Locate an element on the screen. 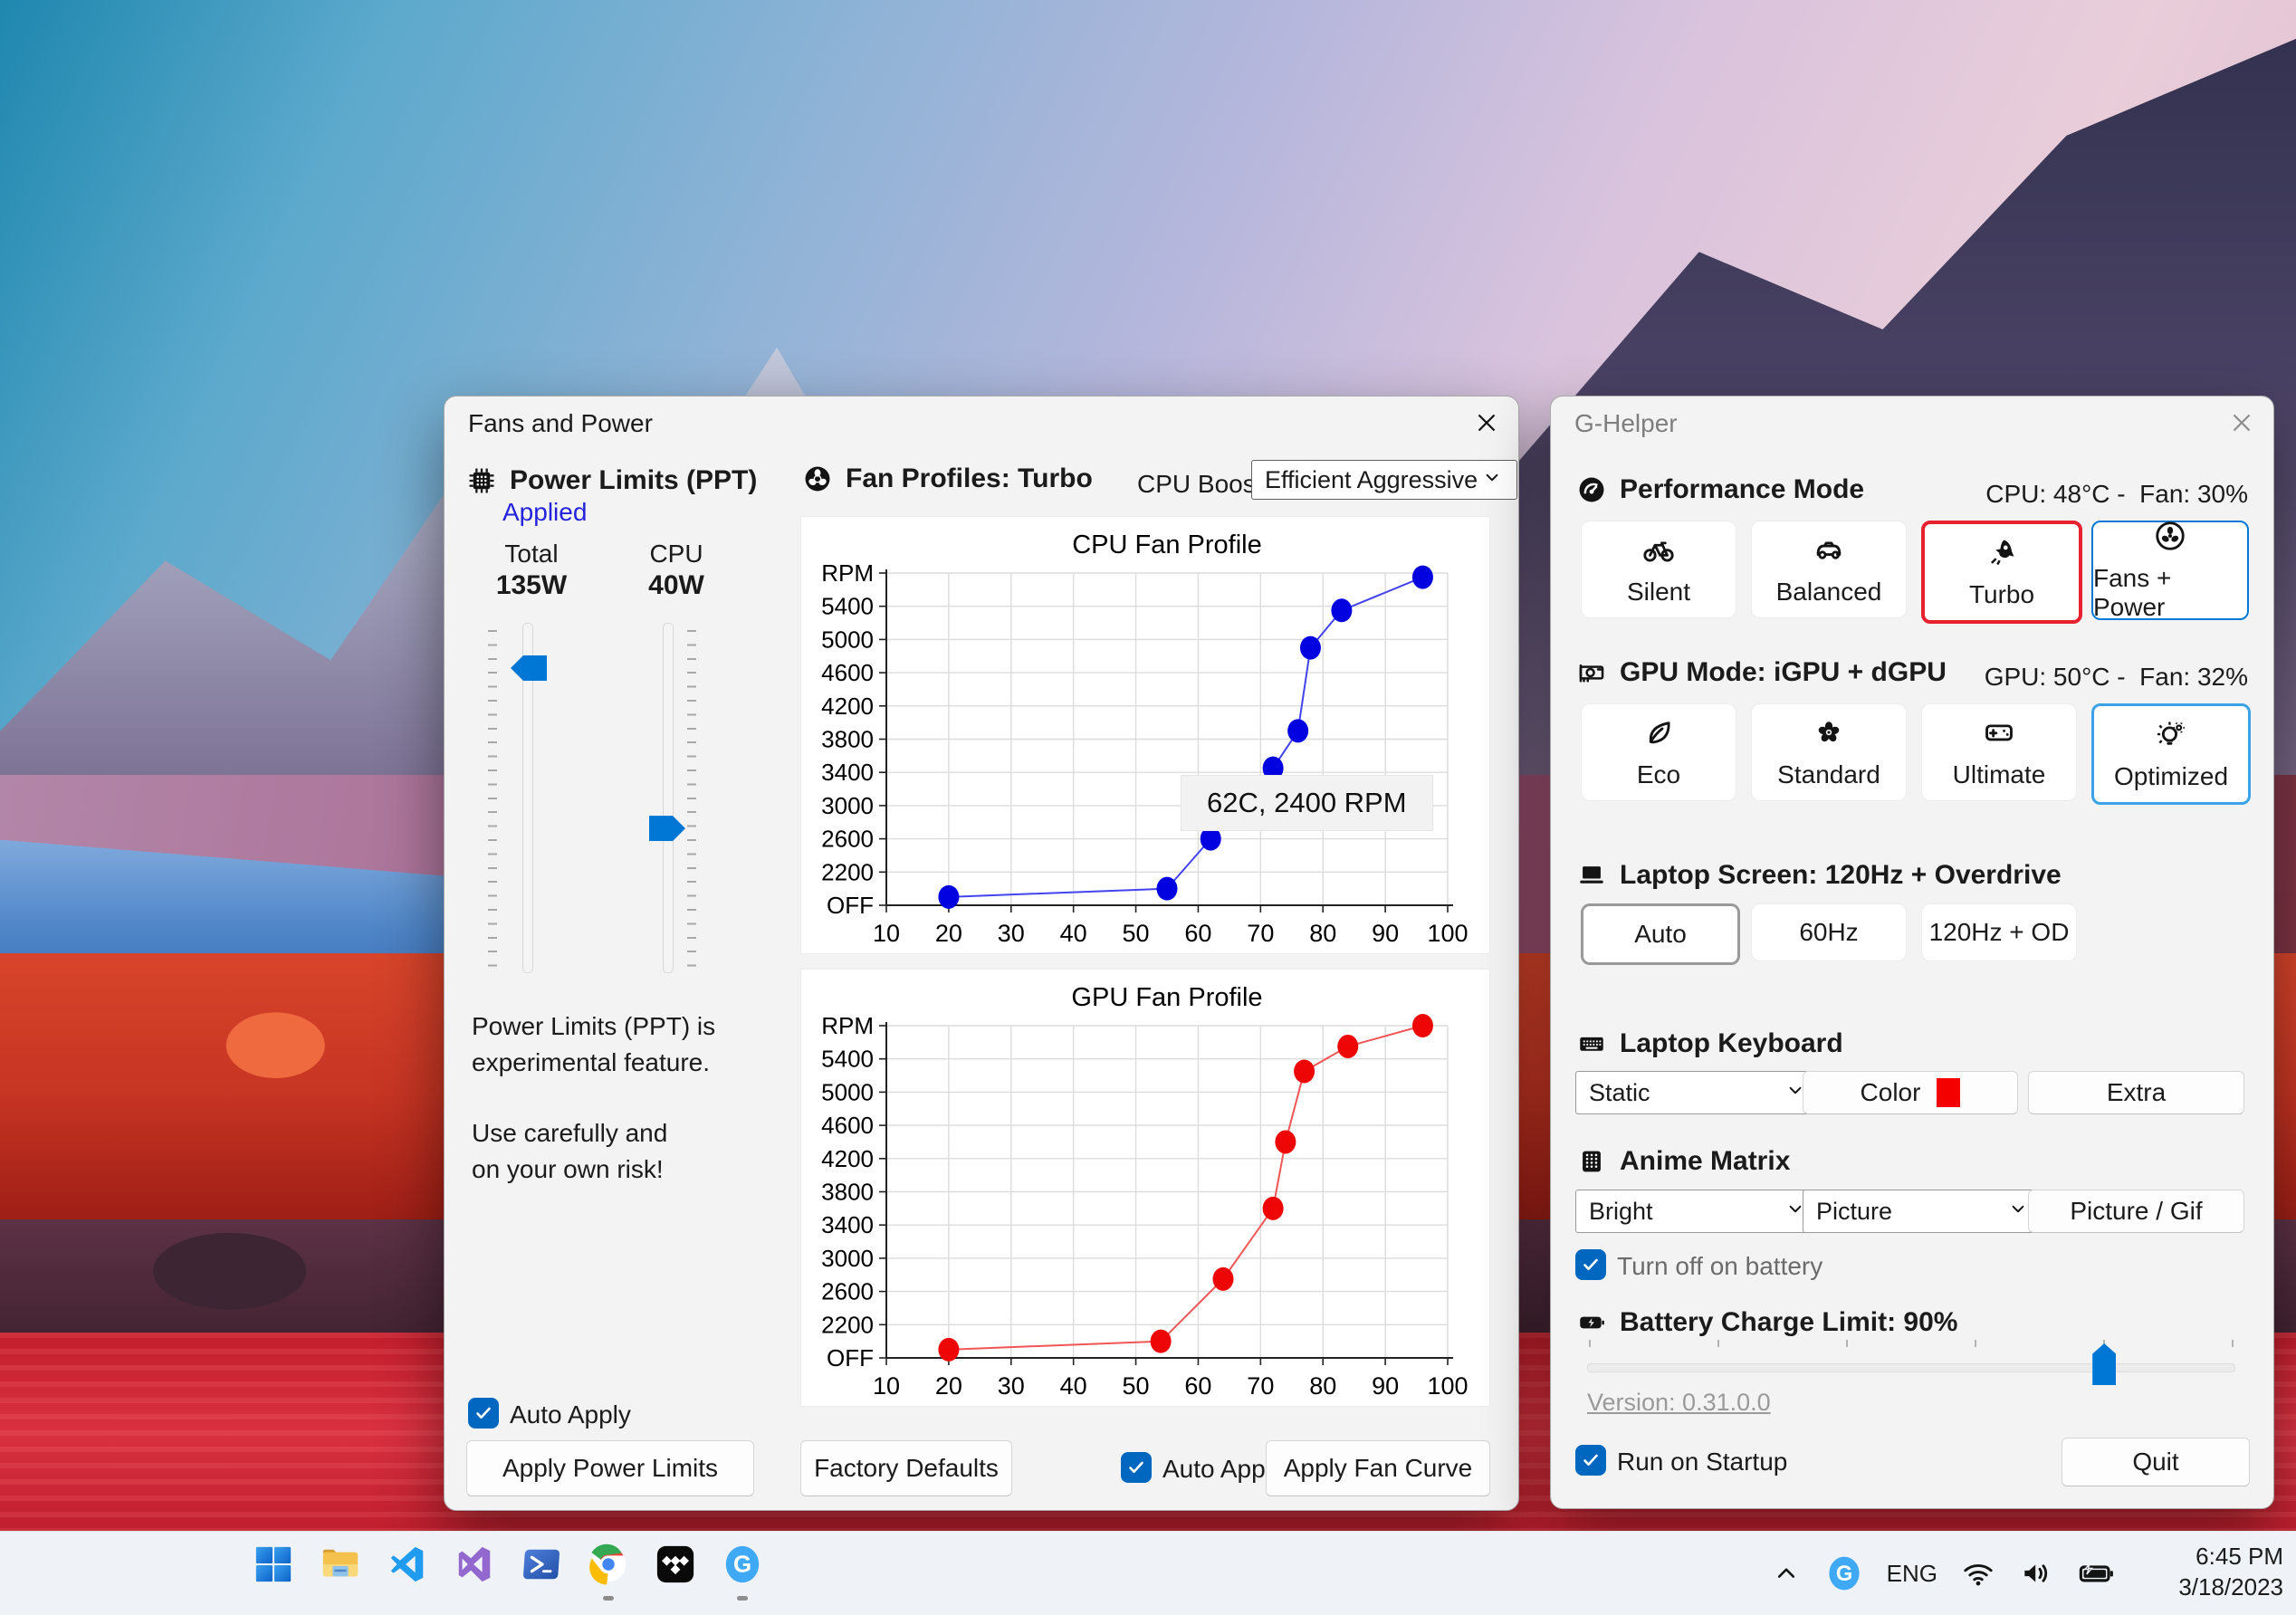 The width and height of the screenshot is (2296, 1615). balanced-button: Balanced is located at coordinates (1829, 569).